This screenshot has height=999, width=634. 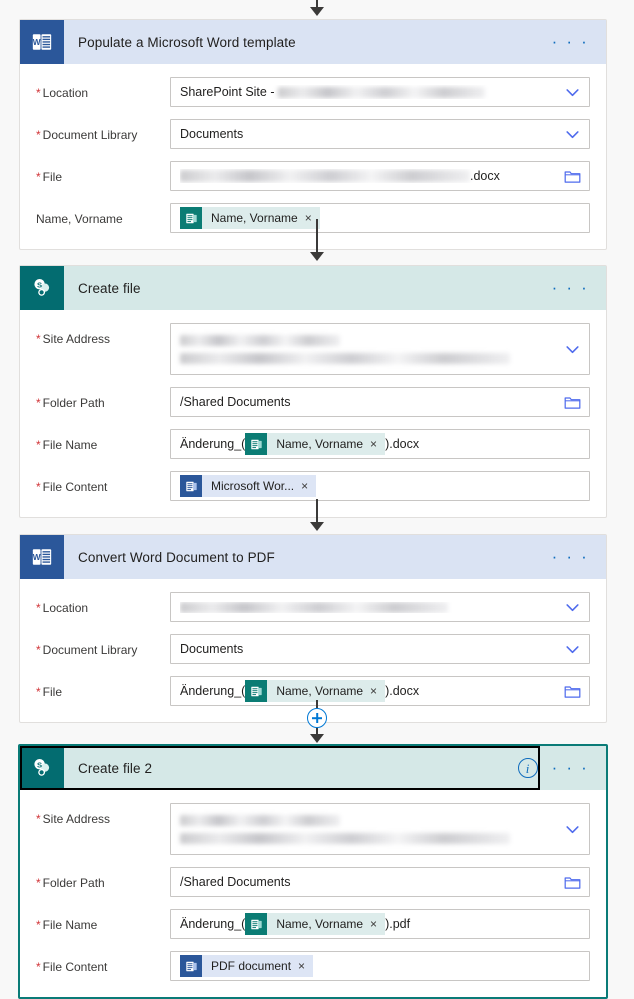 I want to click on file-suffix: ).docx, so click(x=402, y=691).